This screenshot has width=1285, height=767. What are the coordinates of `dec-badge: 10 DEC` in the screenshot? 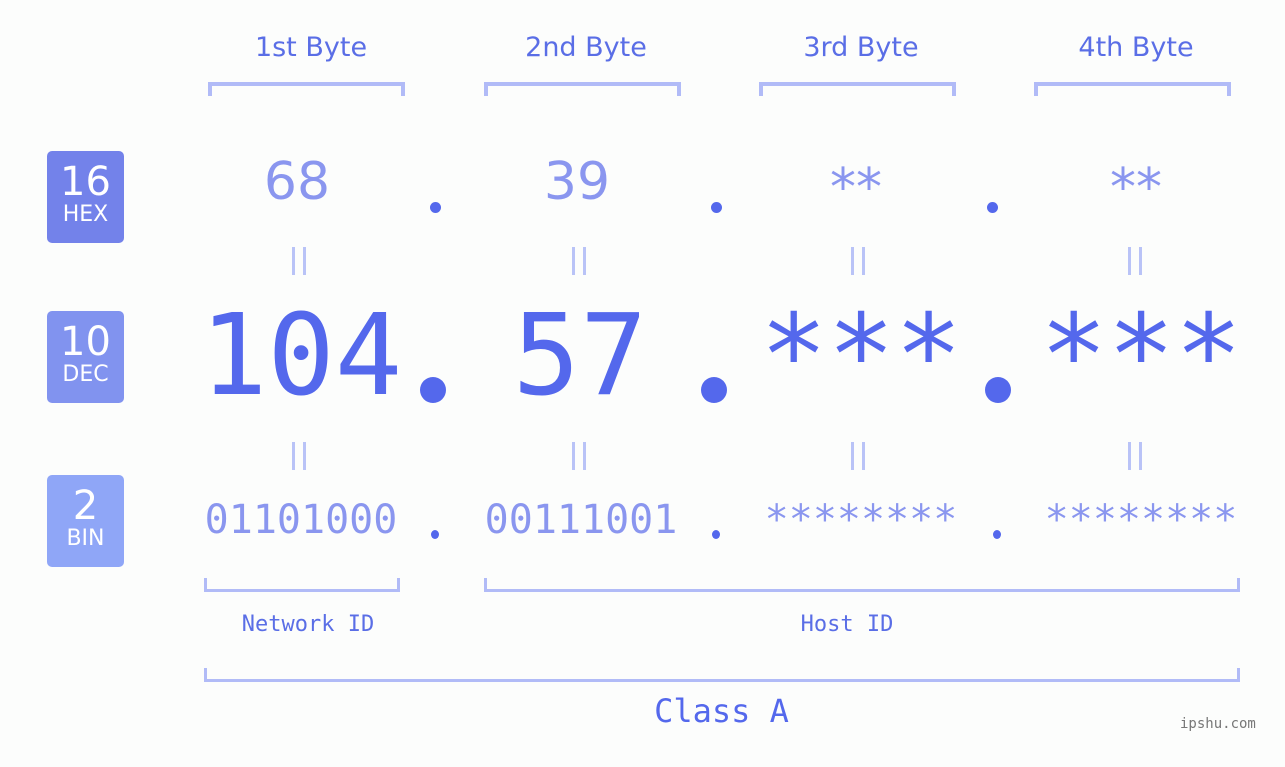 It's located at (85, 357).